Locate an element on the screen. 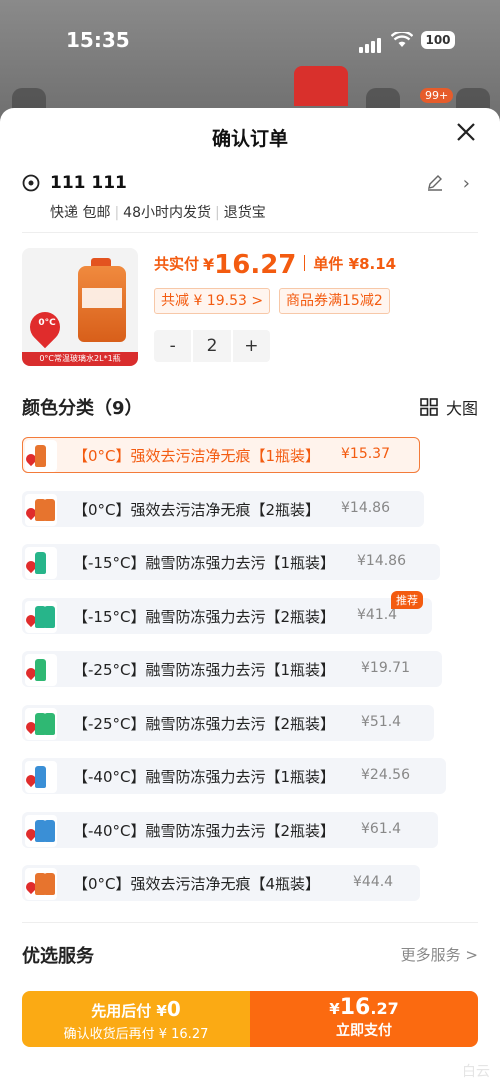 This screenshot has height=1087, width=500. pay-later-sub: 确认收货后再付 ¥ 16.27 is located at coordinates (136, 1034).